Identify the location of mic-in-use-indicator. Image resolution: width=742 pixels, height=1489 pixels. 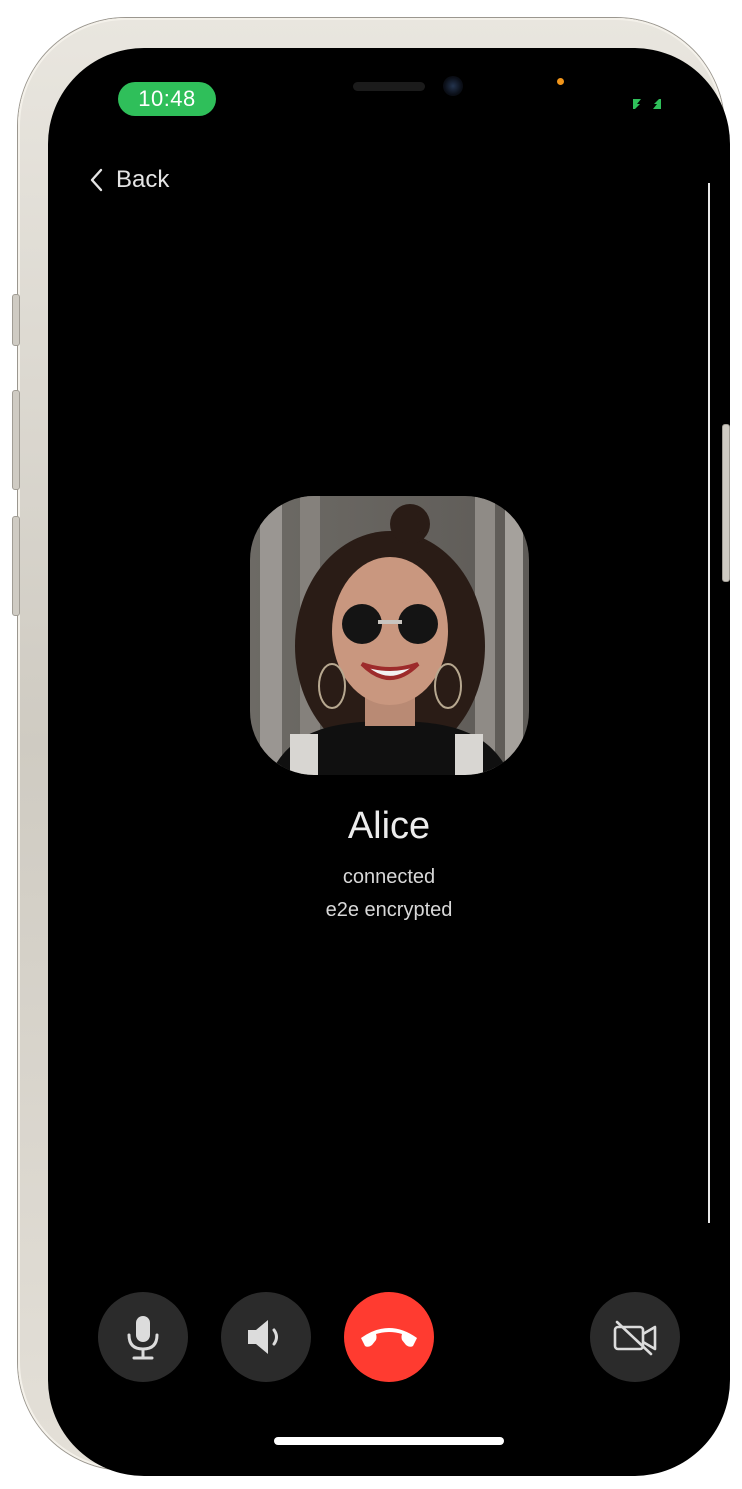
(560, 81).